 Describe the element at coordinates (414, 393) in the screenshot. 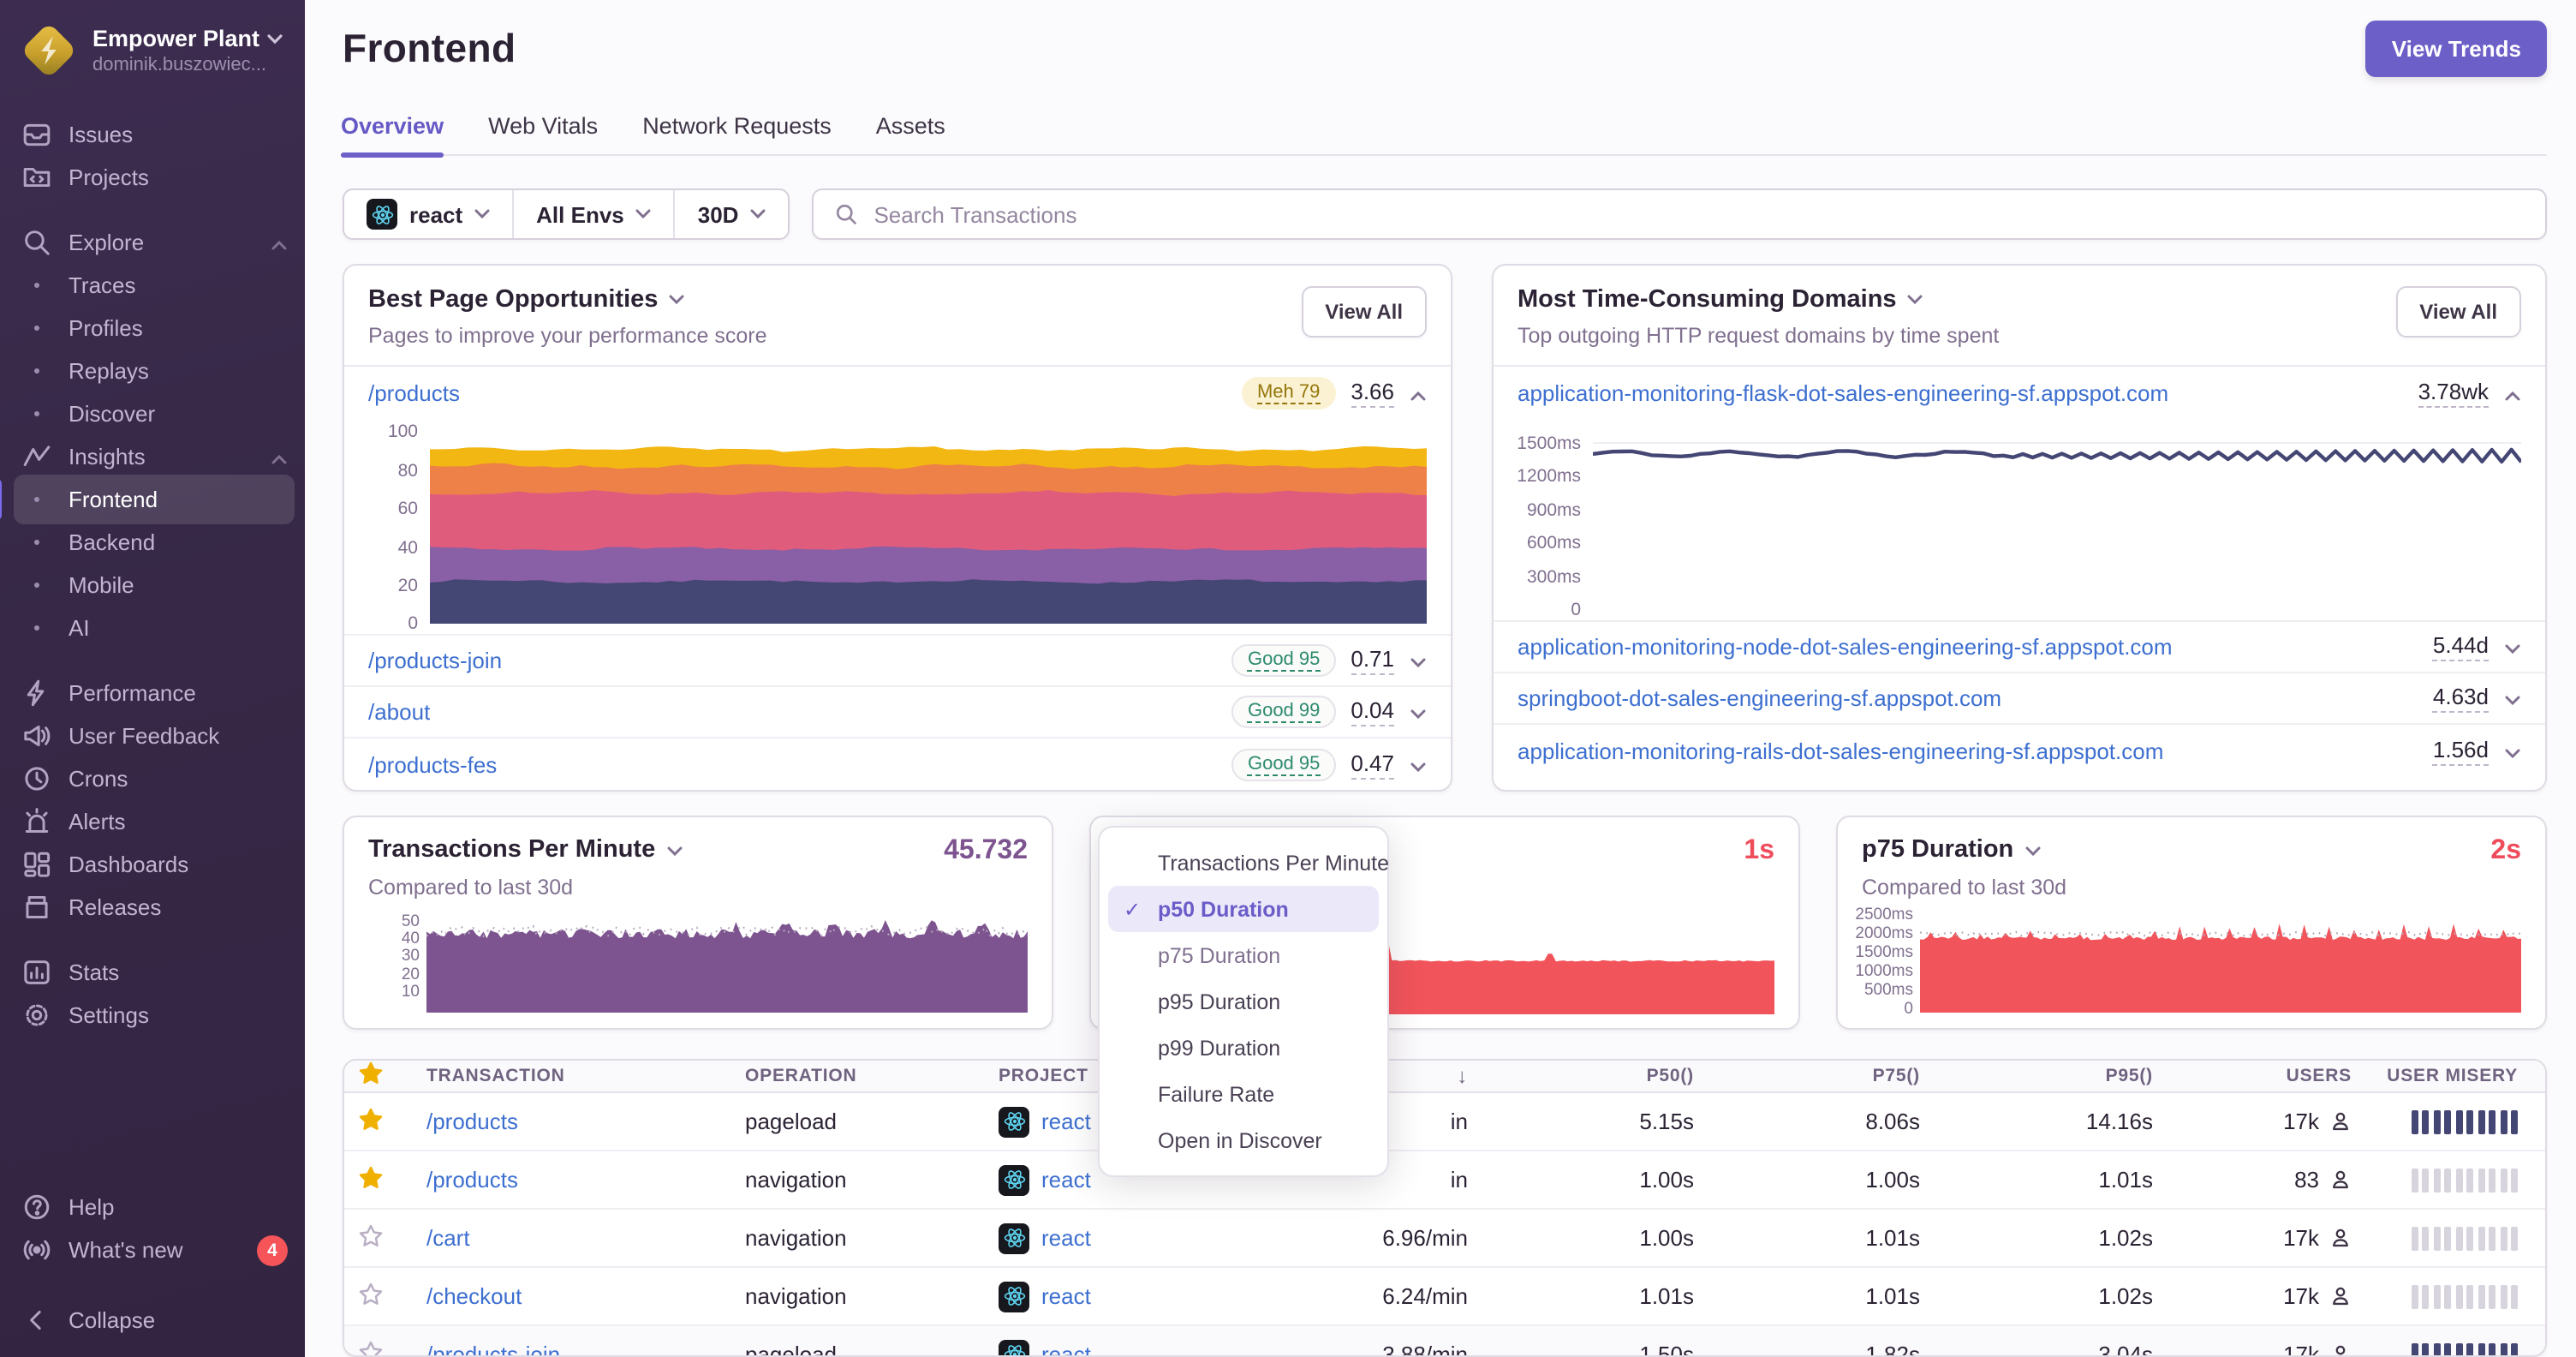

I see `page-link: /products` at that location.